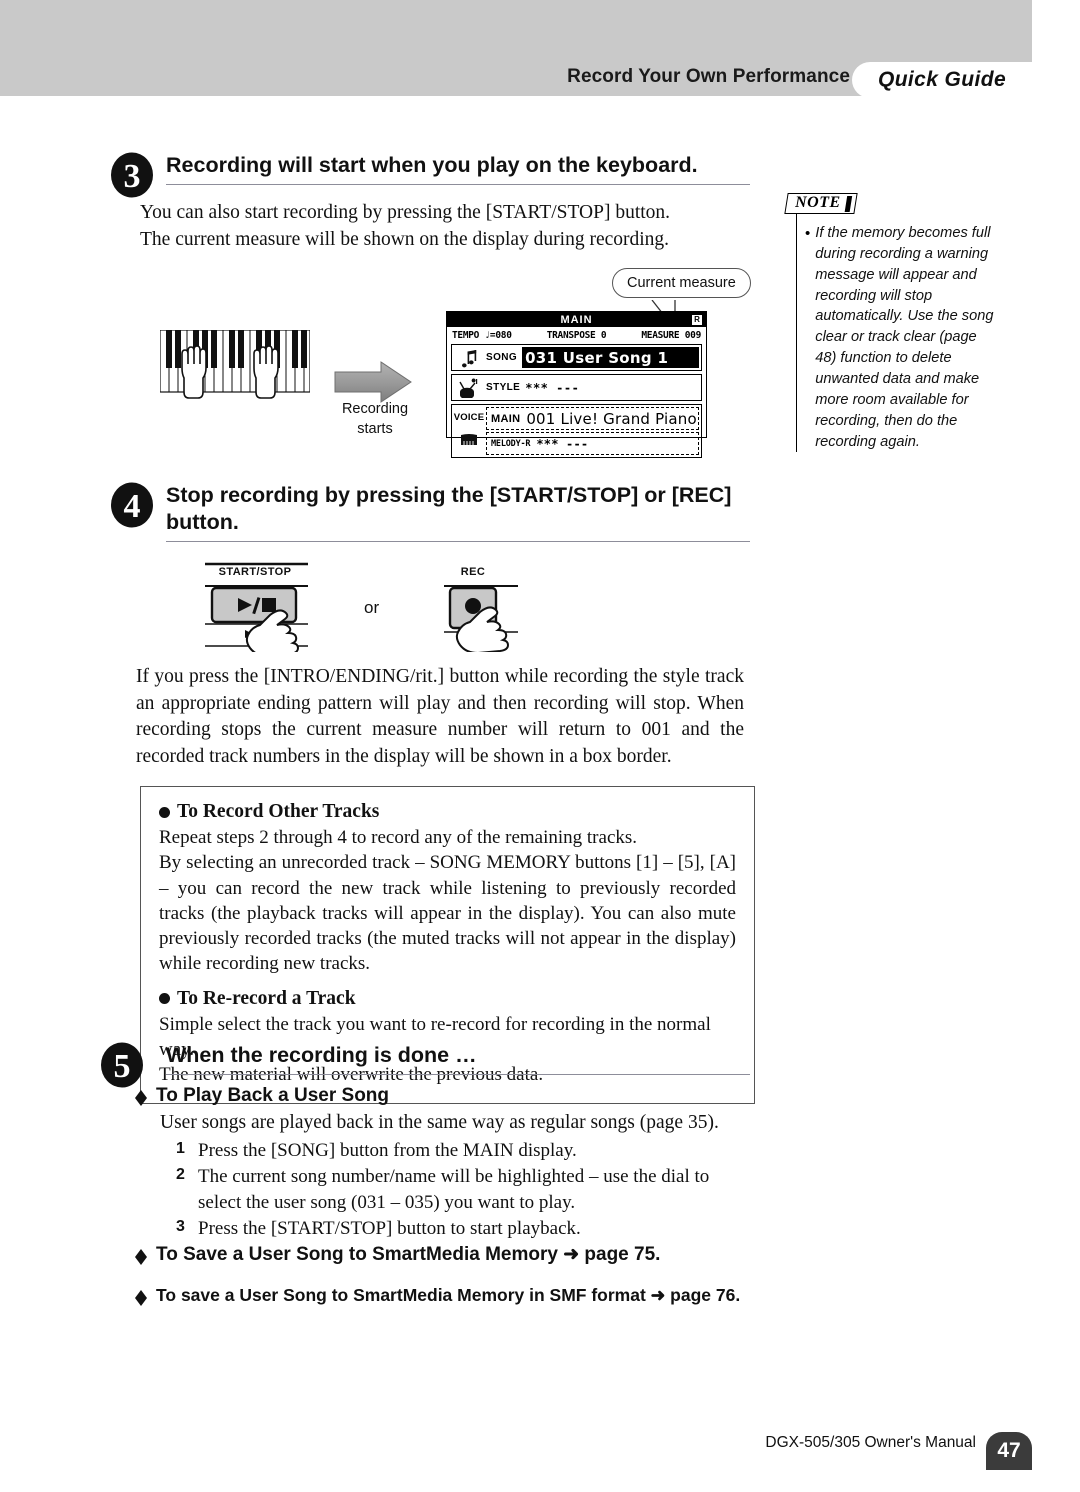 The width and height of the screenshot is (1080, 1492). I want to click on rec-button-figure: REC, so click(502, 608).